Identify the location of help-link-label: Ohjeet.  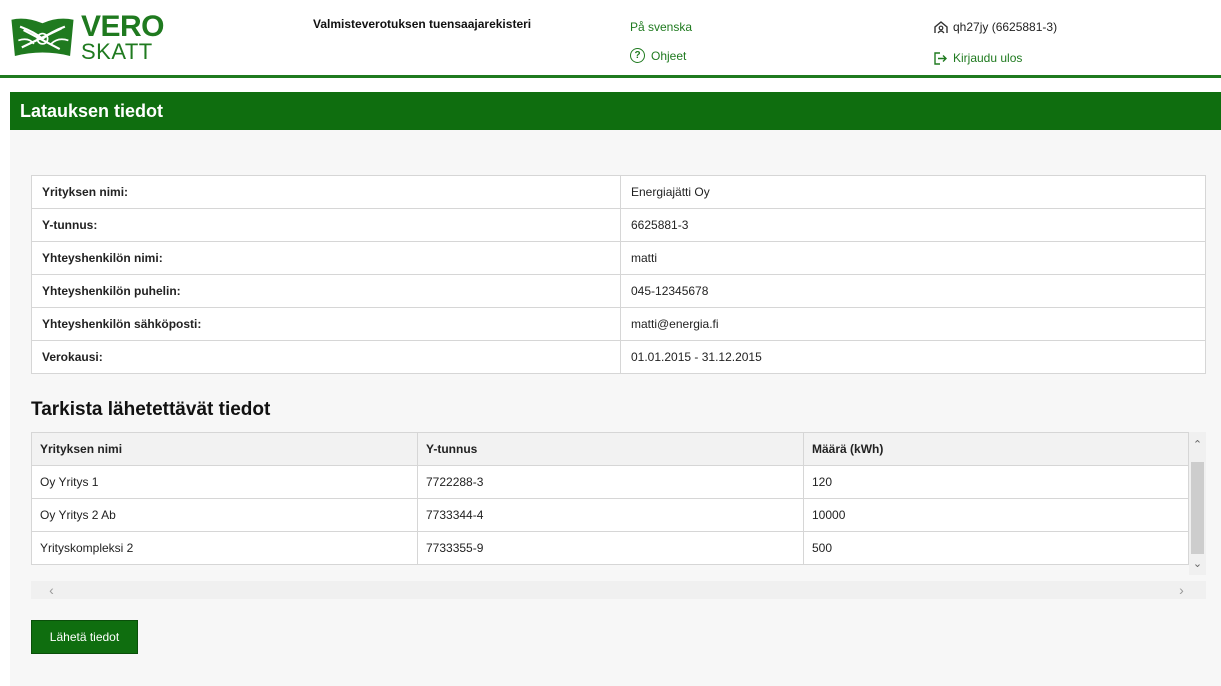
(669, 55).